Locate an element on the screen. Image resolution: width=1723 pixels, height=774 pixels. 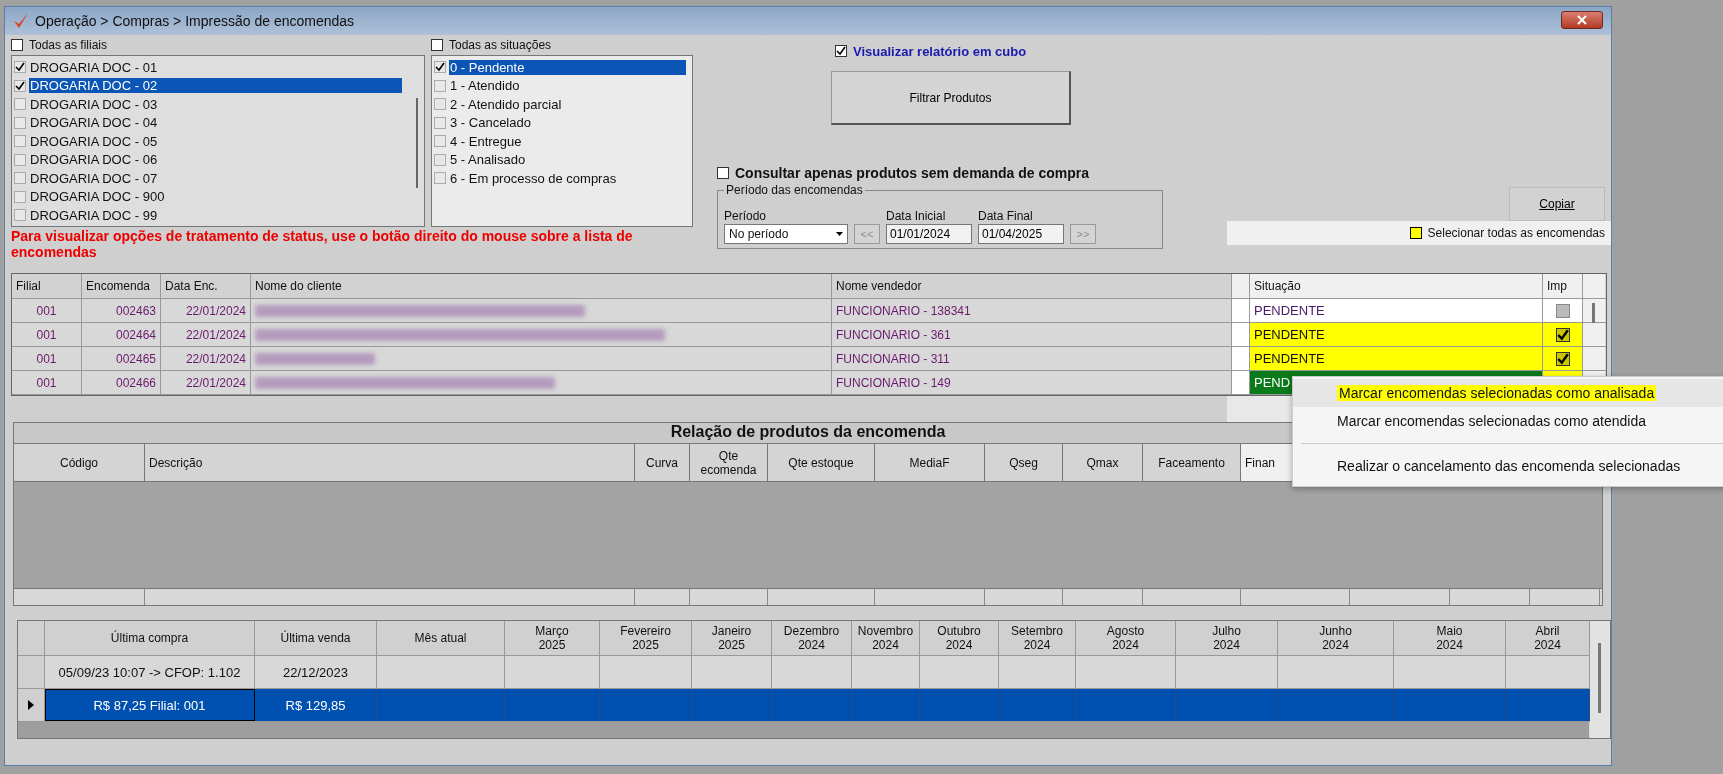
menu-item: Realizar o cancelamento das encomenda selecionadas is located at coordinates (1509, 466).